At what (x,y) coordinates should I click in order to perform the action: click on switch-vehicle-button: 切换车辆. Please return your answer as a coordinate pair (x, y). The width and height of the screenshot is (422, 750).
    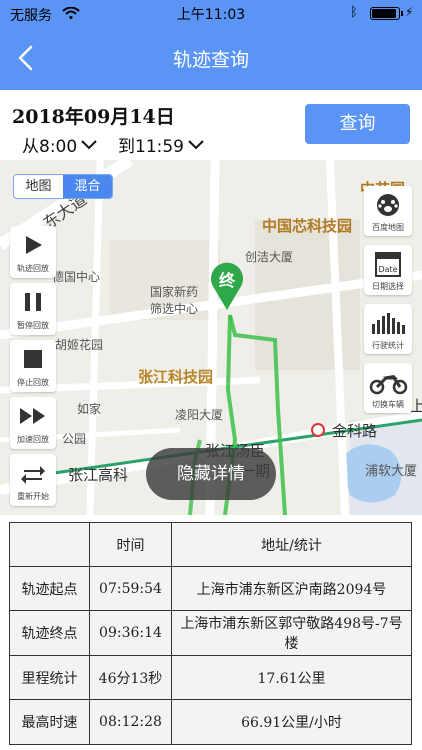
    Looking at the image, I should click on (388, 388).